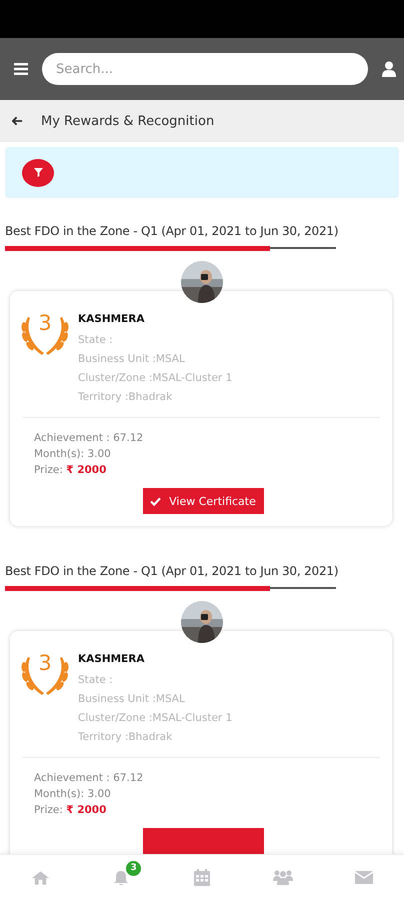 The image size is (404, 900). I want to click on filter-button, so click(38, 172).